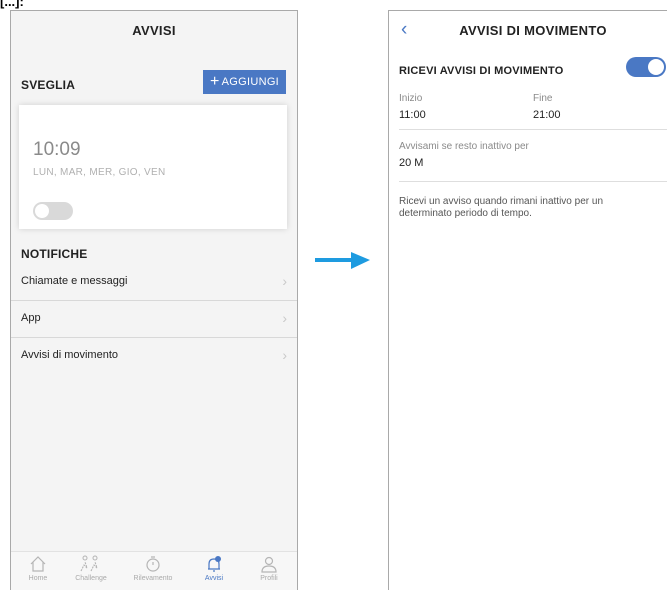 The height and width of the screenshot is (590, 667). What do you see at coordinates (154, 319) in the screenshot?
I see `list-item-app: App ›` at bounding box center [154, 319].